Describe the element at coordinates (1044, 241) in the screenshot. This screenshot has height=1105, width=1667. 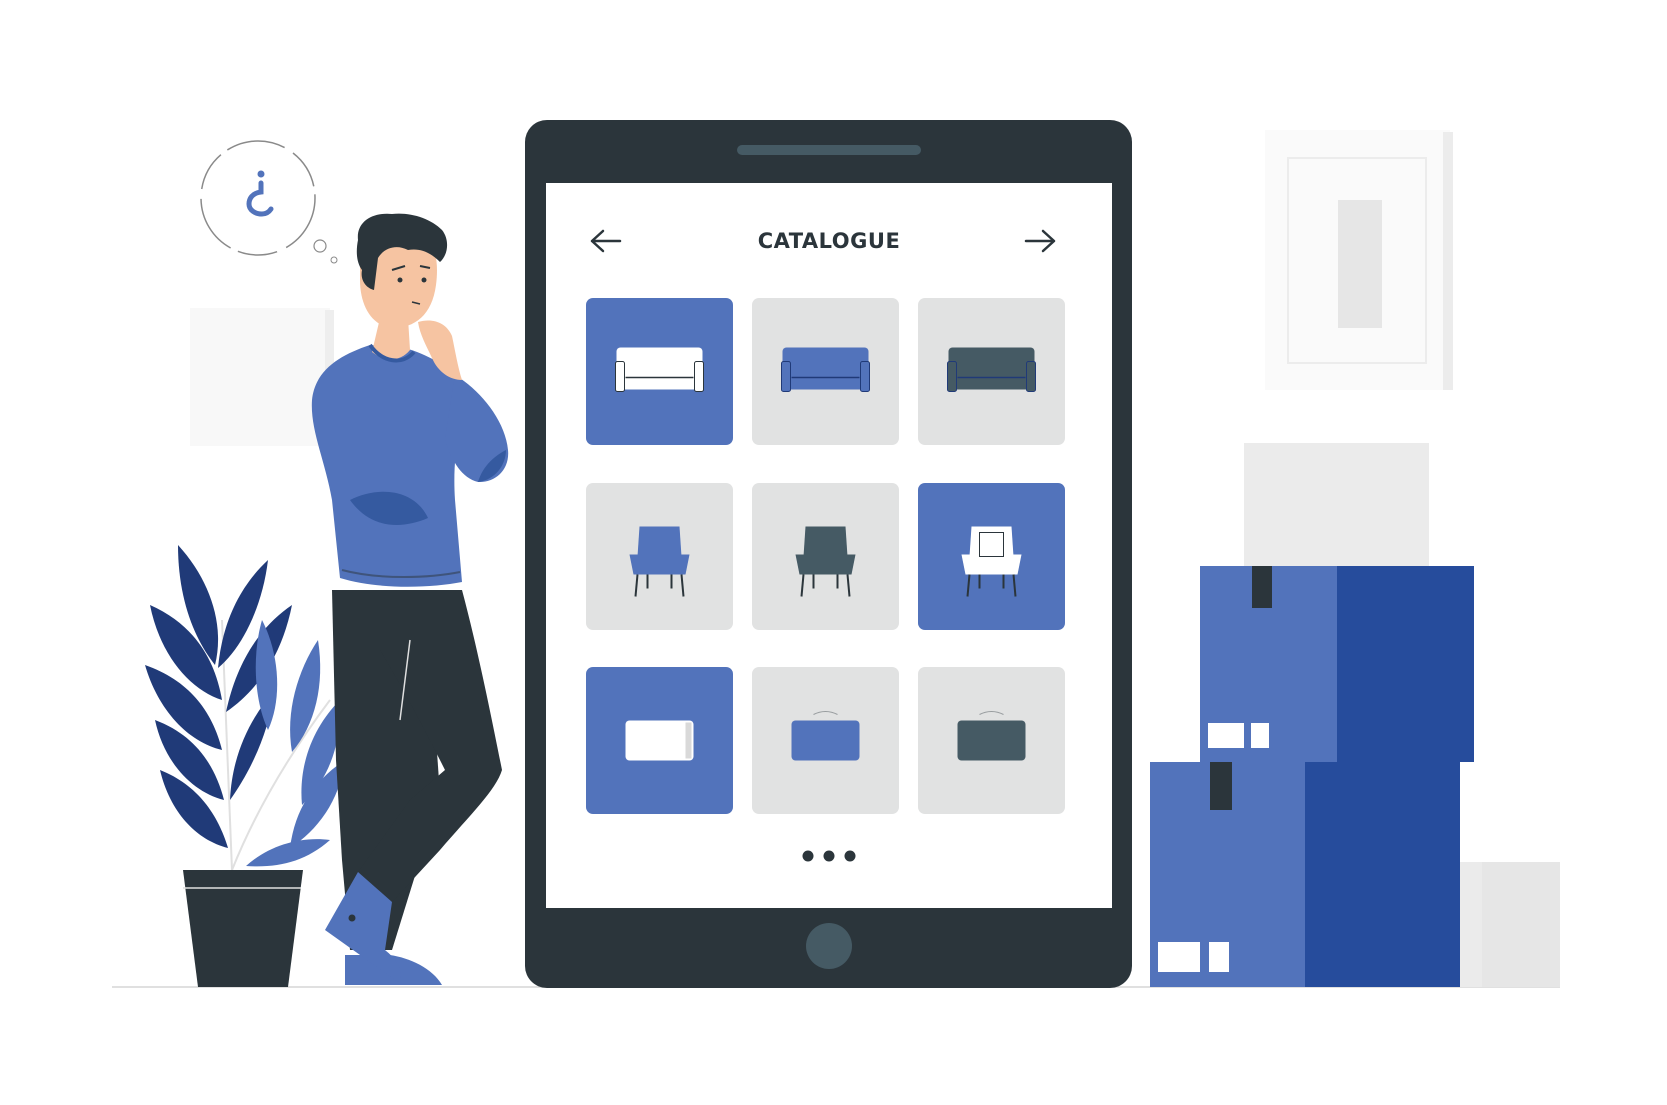
I see `next-button` at that location.